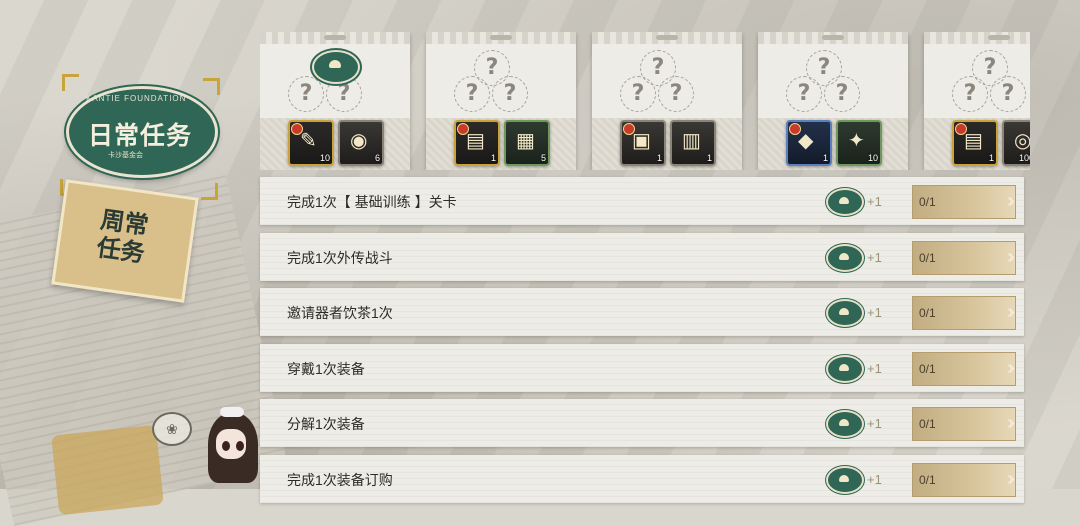 Image resolution: width=1080 pixels, height=526 pixels. Describe the element at coordinates (377, 158) in the screenshot. I see `item-count: 6` at that location.